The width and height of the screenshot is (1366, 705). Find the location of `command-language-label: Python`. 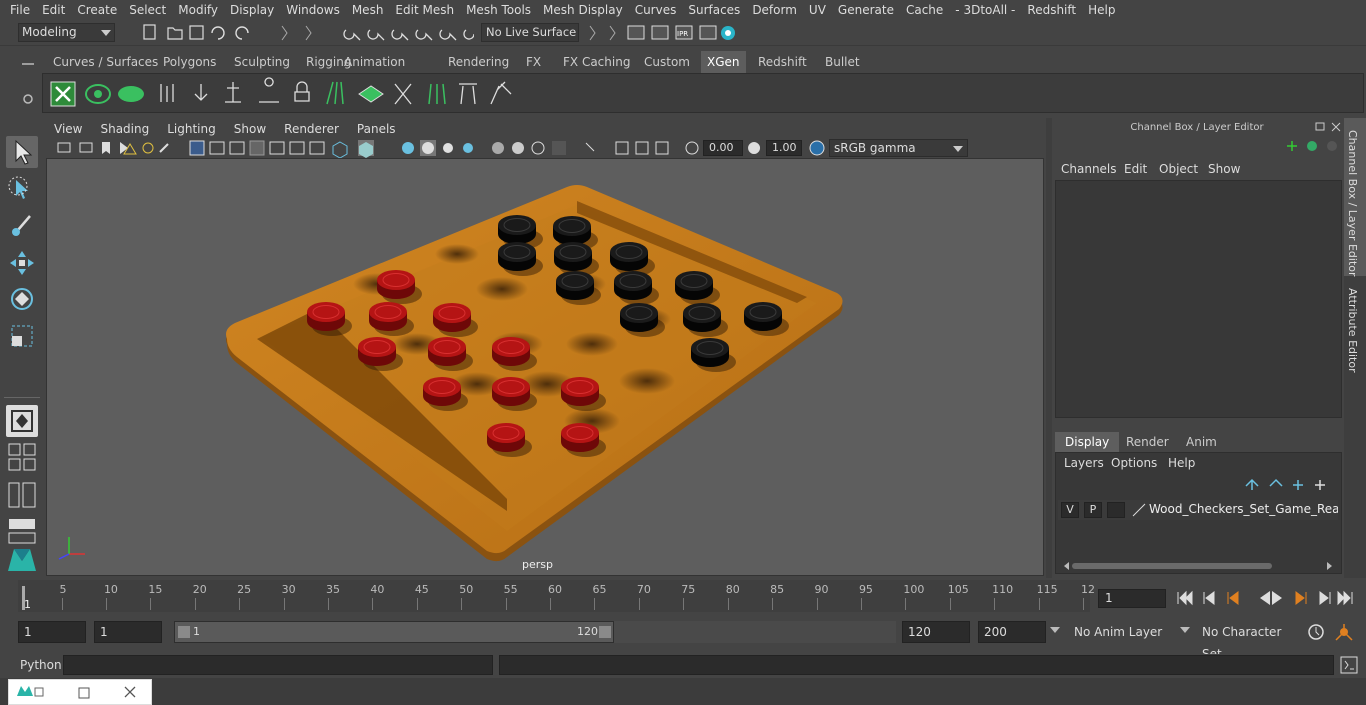

command-language-label: Python is located at coordinates (41, 665).